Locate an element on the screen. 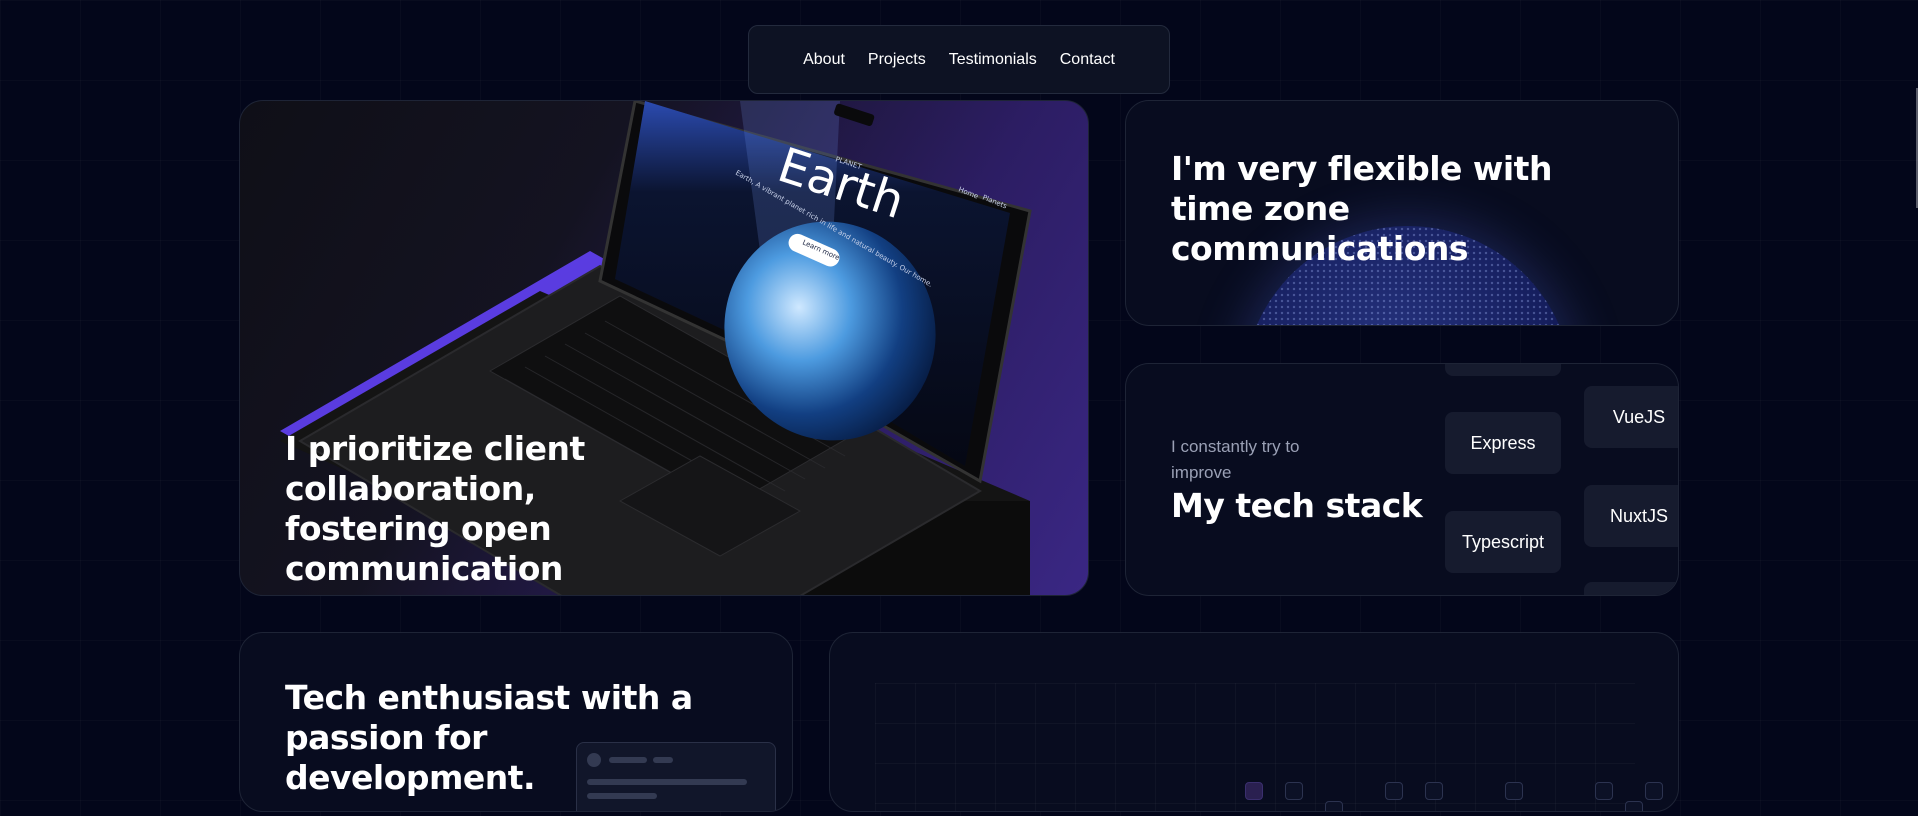 The width and height of the screenshot is (1918, 816). tech-pill-typescript: Typescript is located at coordinates (1503, 542).